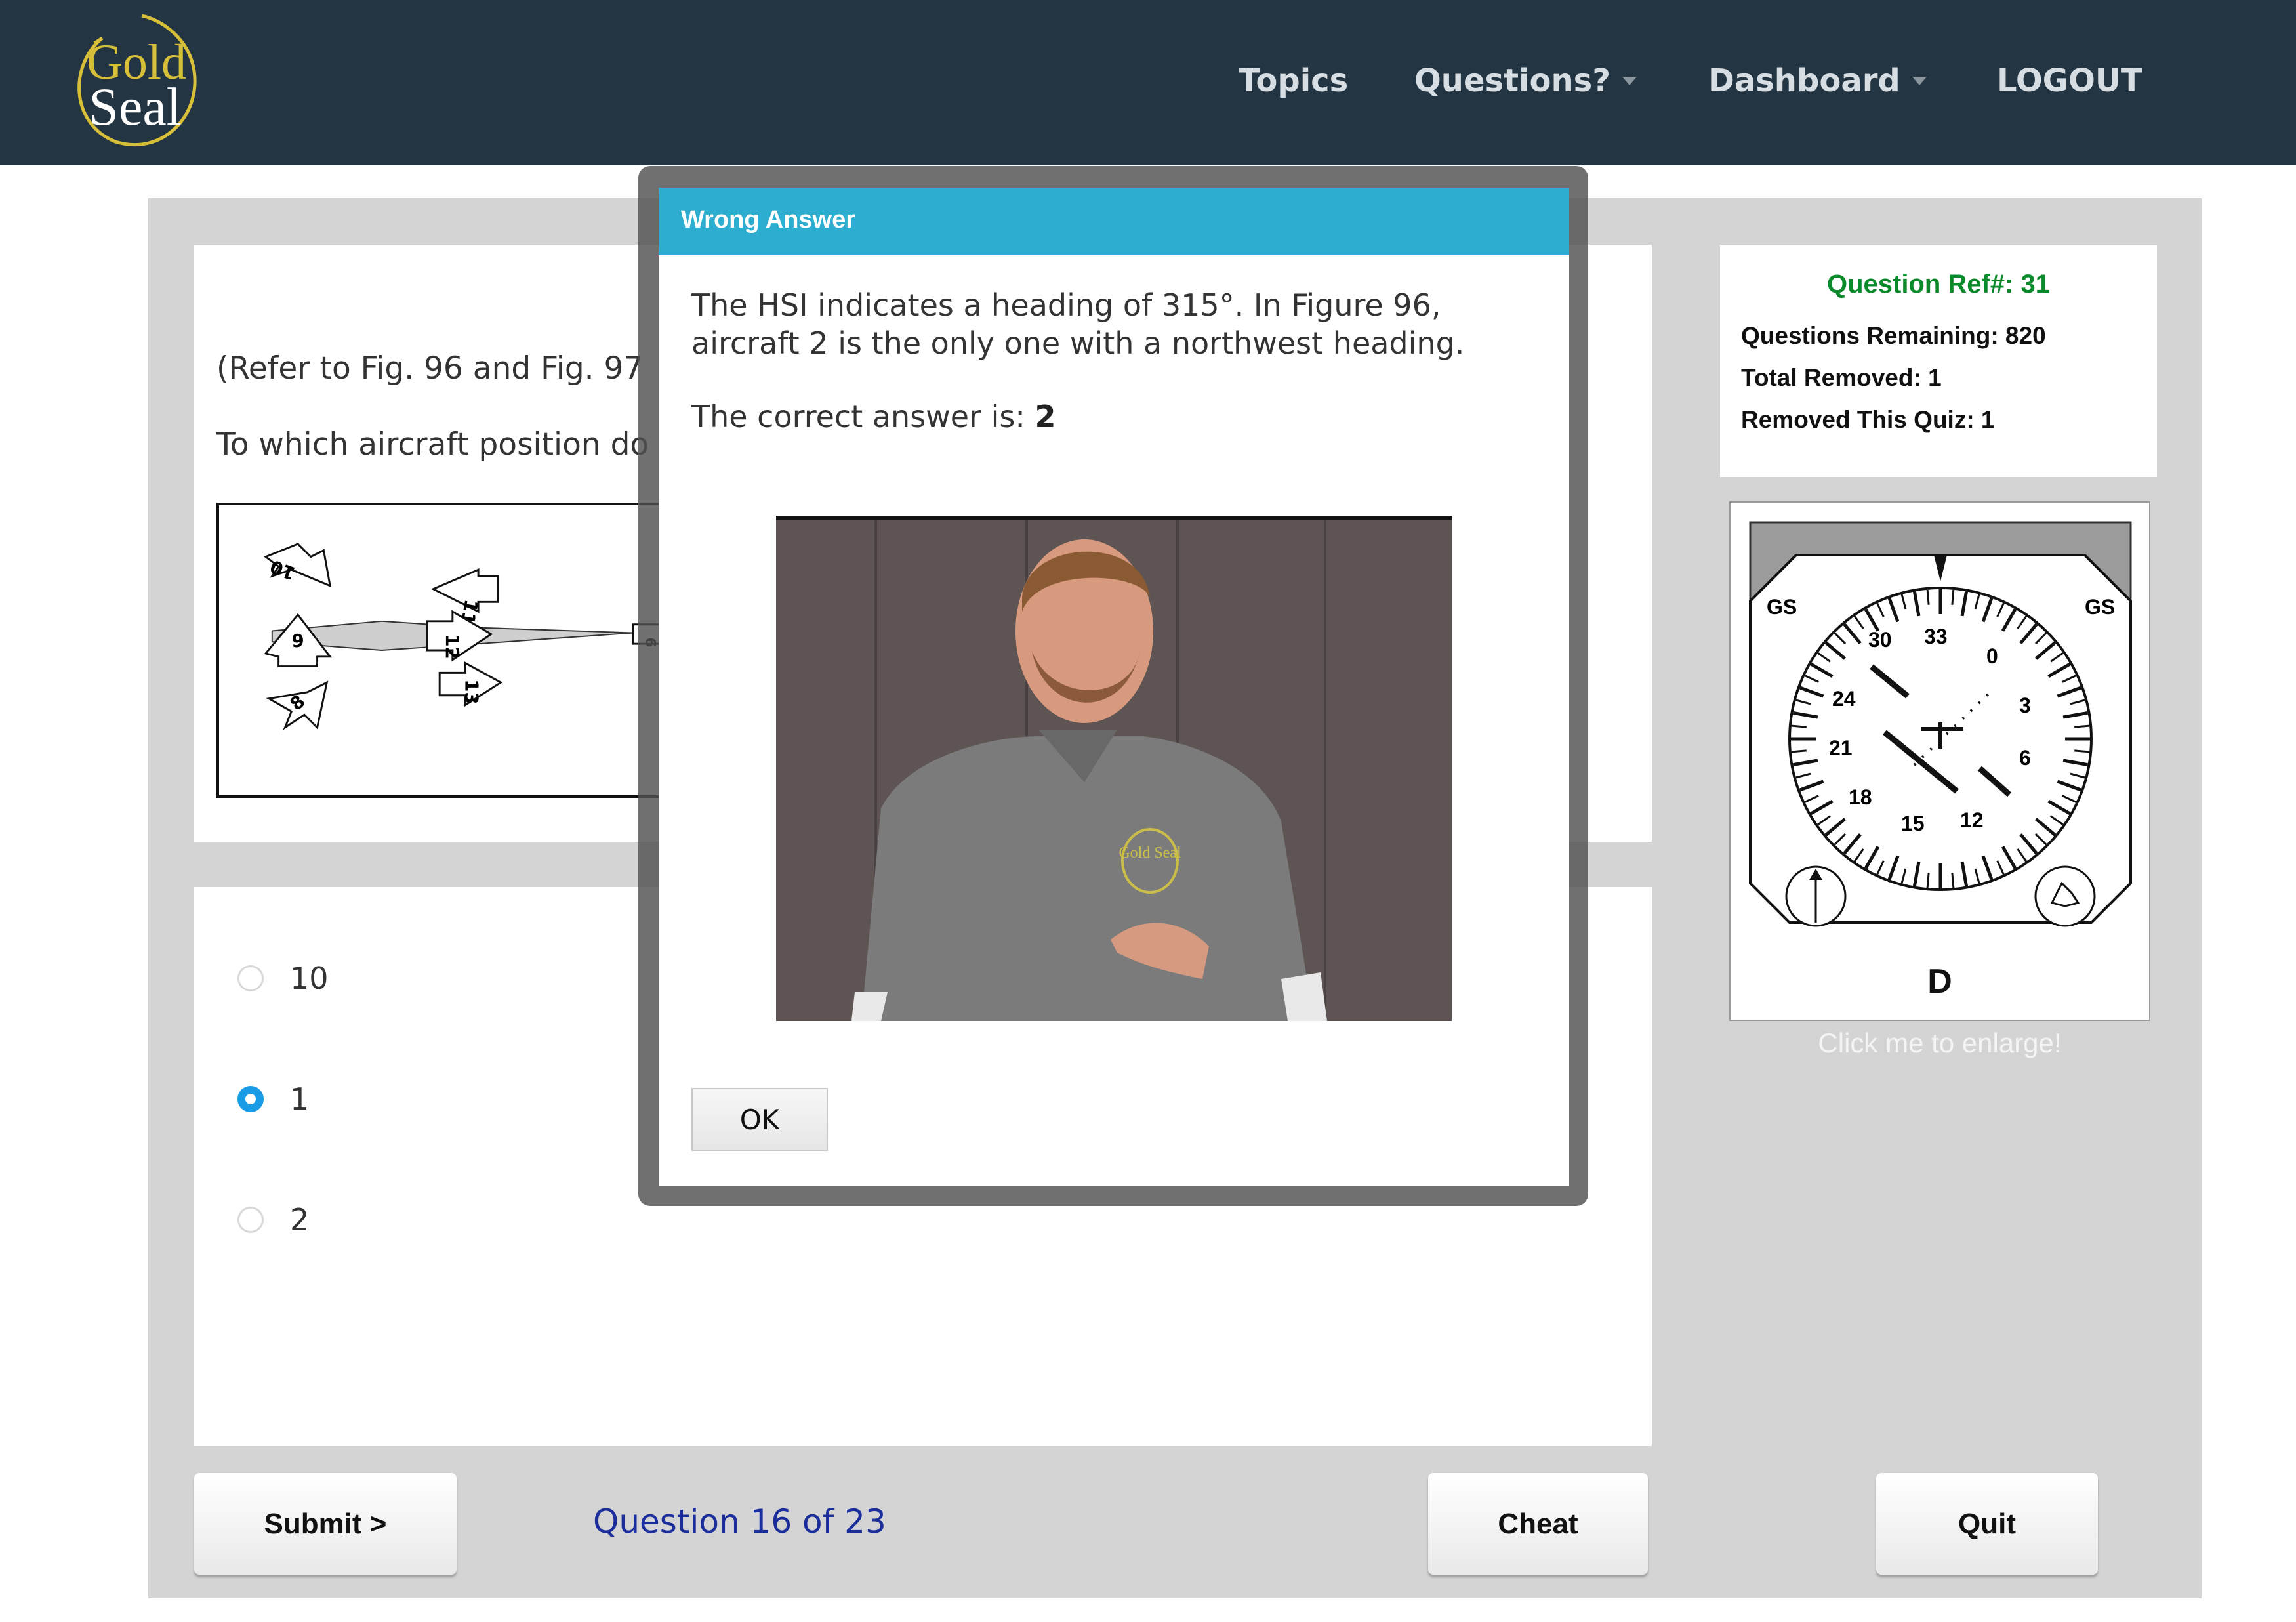 The image size is (2296, 1622). What do you see at coordinates (325, 1524) in the screenshot?
I see `submit-button: Submit >` at bounding box center [325, 1524].